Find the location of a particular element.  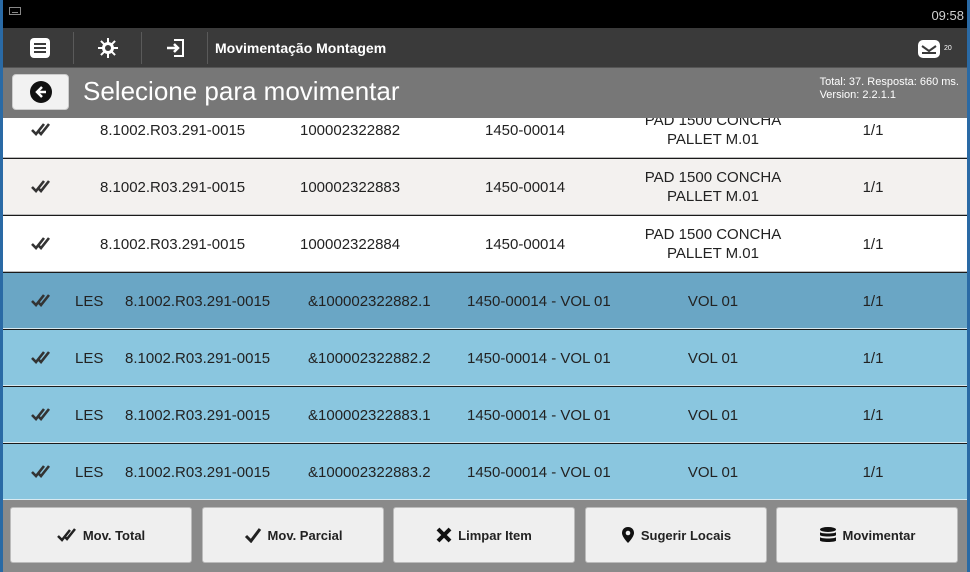

sugerir-locais-label: Sugerir Locais is located at coordinates (686, 535).